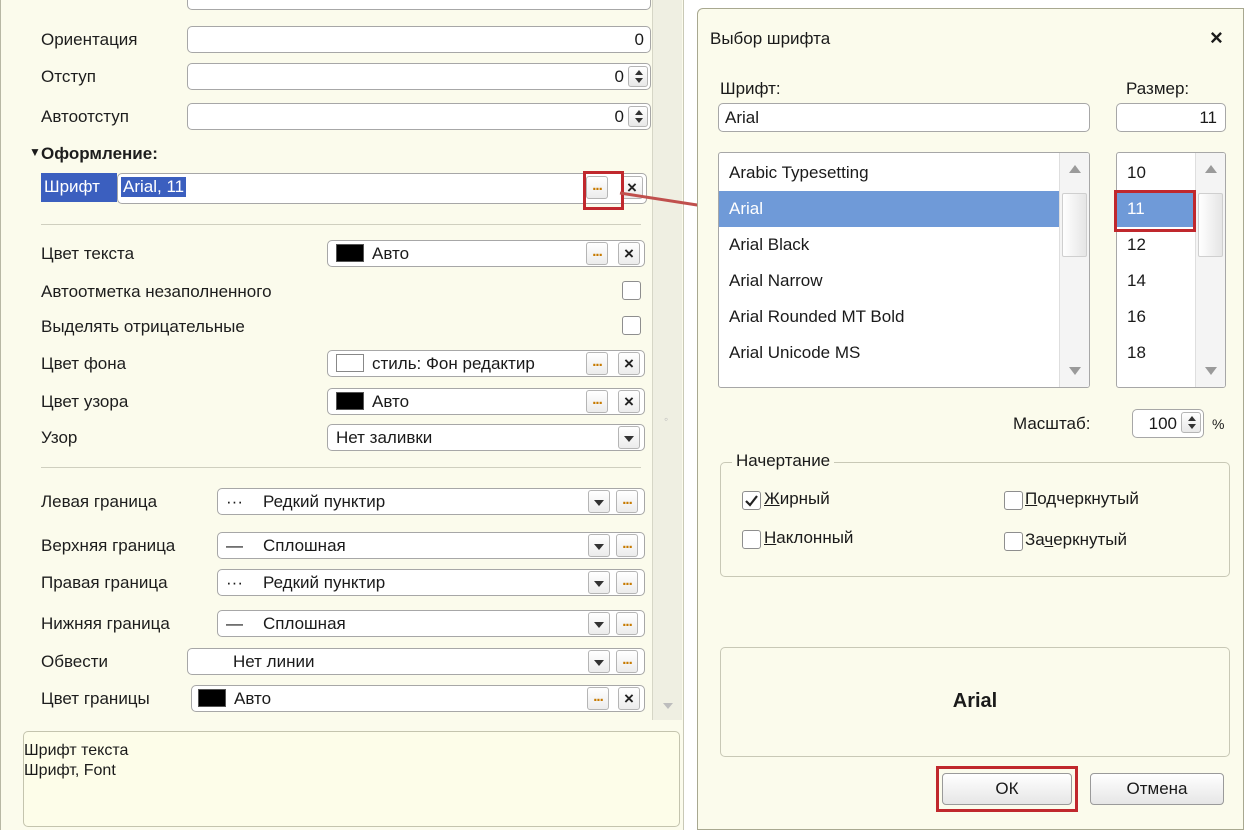 Image resolution: width=1244 pixels, height=830 pixels. What do you see at coordinates (1191, 422) in the screenshot?
I see `scale-spin-icon` at bounding box center [1191, 422].